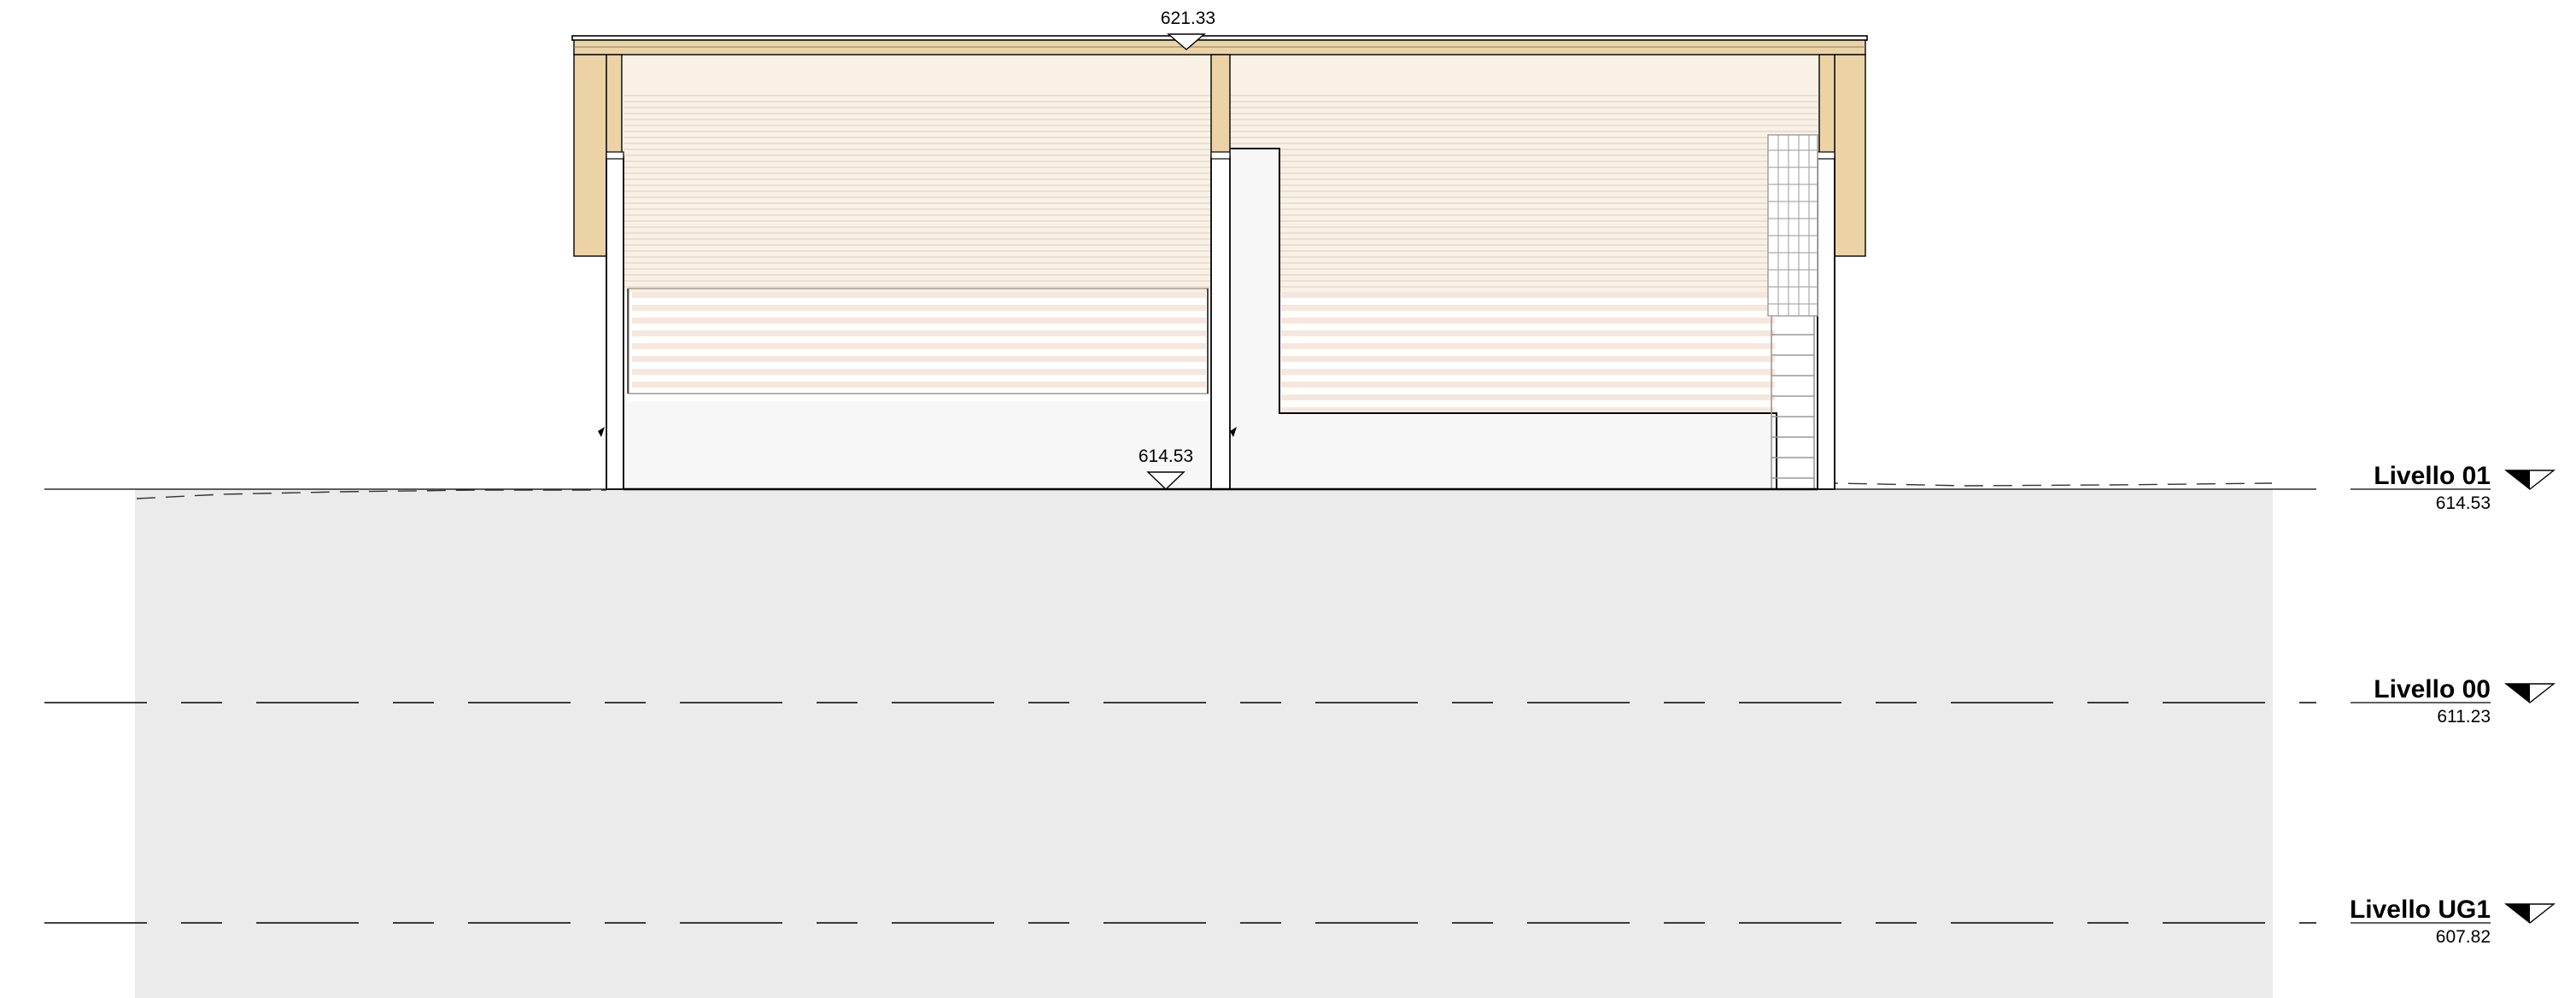 The image size is (2576, 998). What do you see at coordinates (1850, 155) in the screenshot?
I see `eave-right` at bounding box center [1850, 155].